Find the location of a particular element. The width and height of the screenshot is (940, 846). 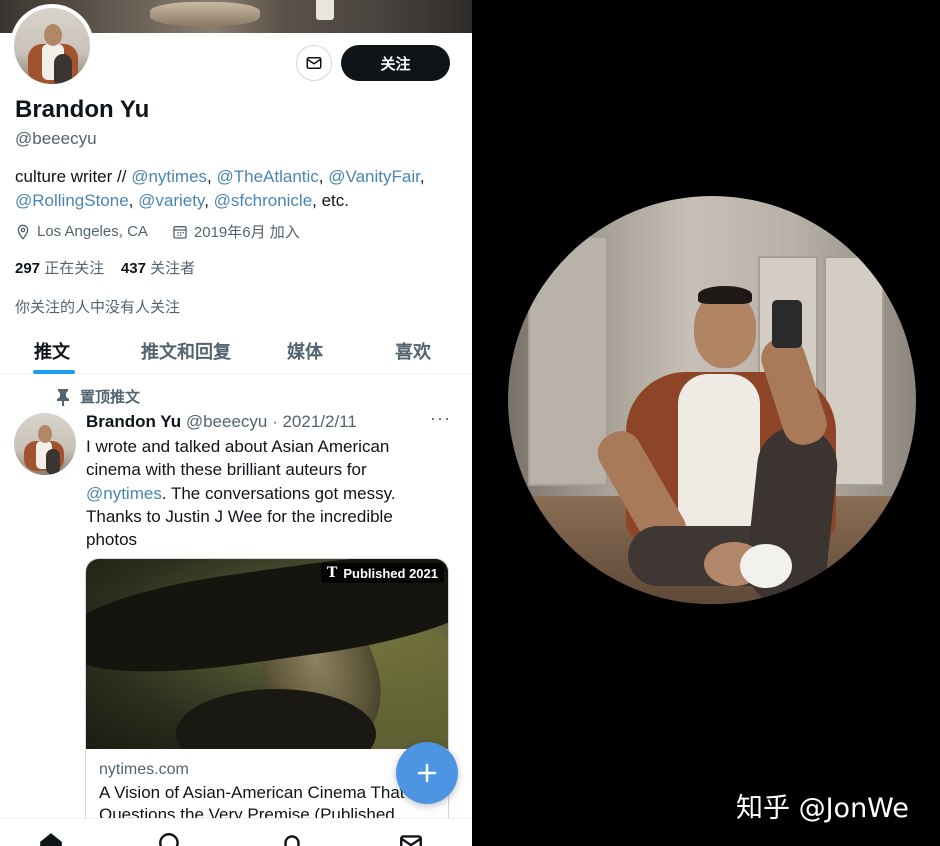

profile-avatar is located at coordinates (52, 46).